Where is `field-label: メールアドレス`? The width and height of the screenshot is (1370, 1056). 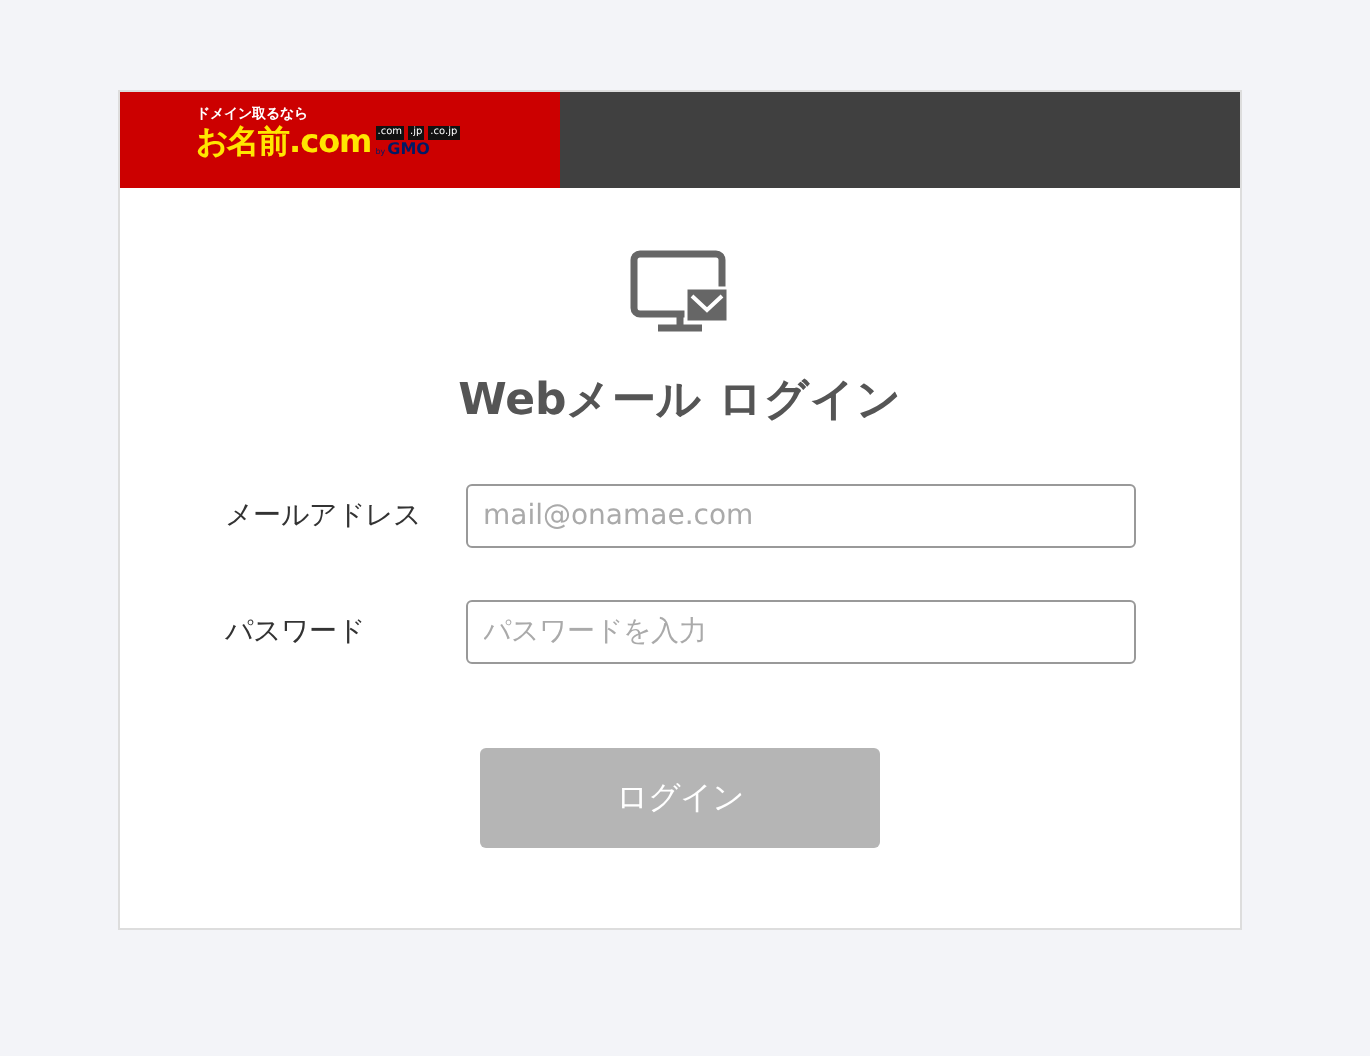
field-label: メールアドレス is located at coordinates (324, 516).